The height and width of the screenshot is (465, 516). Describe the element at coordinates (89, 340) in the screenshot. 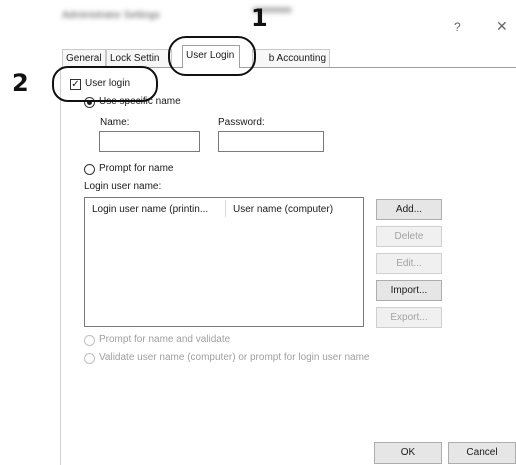

I see `prompt-and-validate-radio` at that location.